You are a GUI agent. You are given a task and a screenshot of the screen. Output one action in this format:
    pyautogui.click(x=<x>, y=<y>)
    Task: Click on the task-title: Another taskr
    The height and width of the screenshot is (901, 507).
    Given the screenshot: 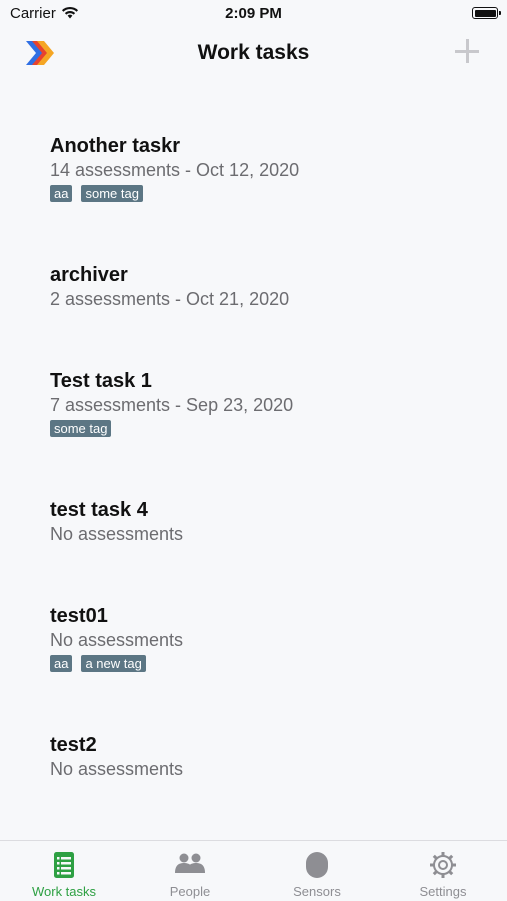 What is the action you would take?
    pyautogui.click(x=115, y=146)
    